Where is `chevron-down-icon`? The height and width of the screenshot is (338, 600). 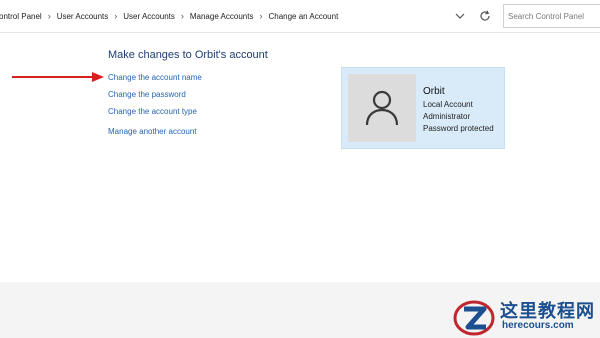 chevron-down-icon is located at coordinates (460, 16).